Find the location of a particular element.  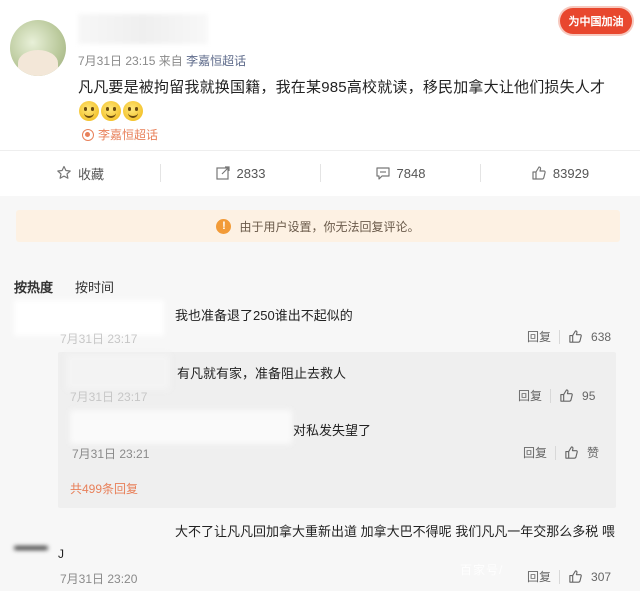

sort-by-hot-tab: 按热度 is located at coordinates (33, 286).